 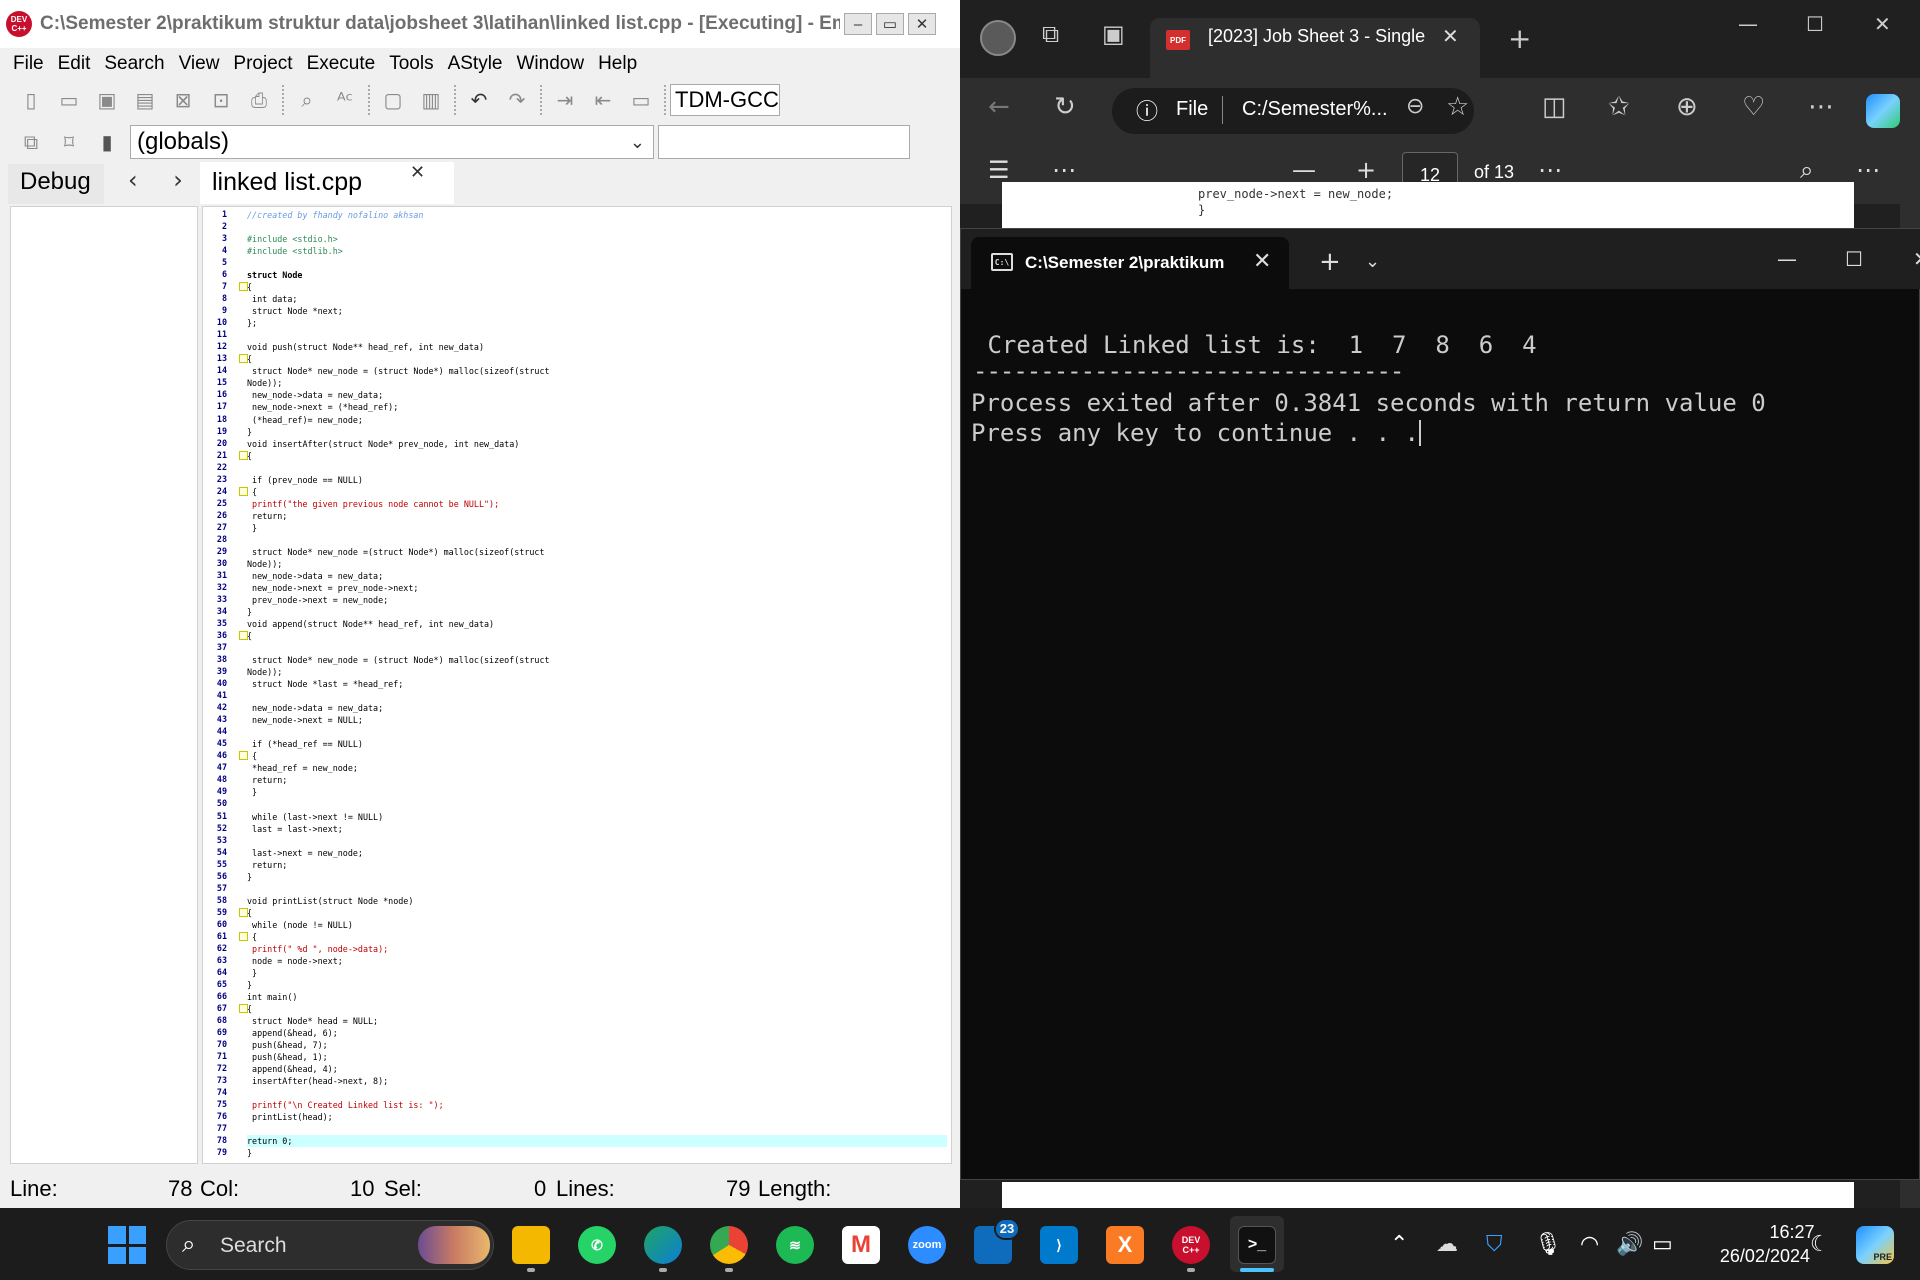 I want to click on notifications-icon: ☾, so click(x=1820, y=1244).